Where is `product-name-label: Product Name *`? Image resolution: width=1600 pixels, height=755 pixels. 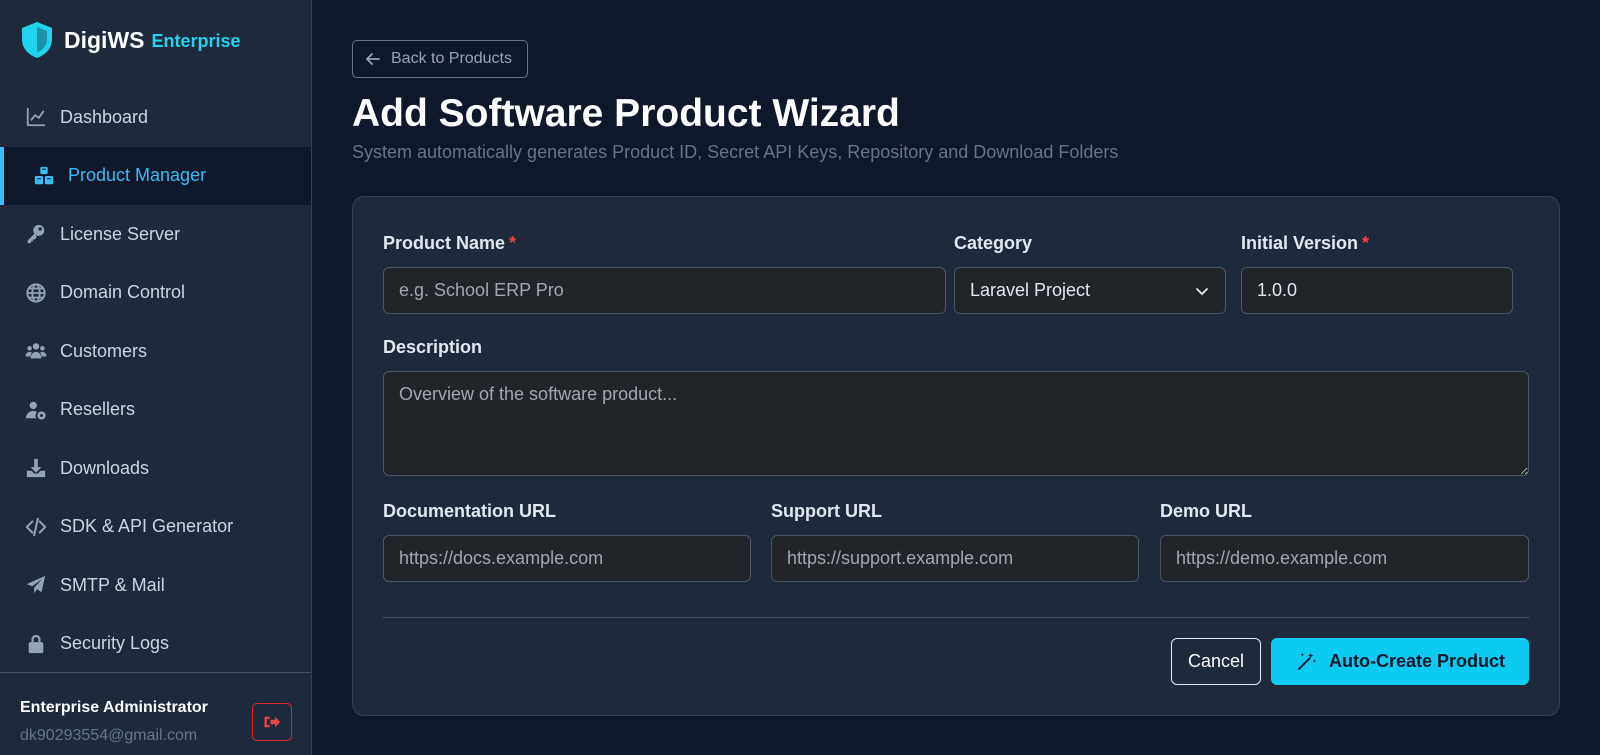
product-name-label: Product Name * is located at coordinates (449, 243).